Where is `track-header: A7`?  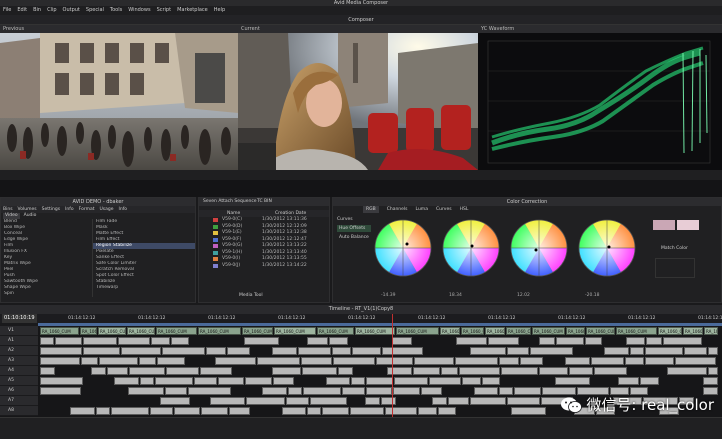 track-header: A7 is located at coordinates (19, 401).